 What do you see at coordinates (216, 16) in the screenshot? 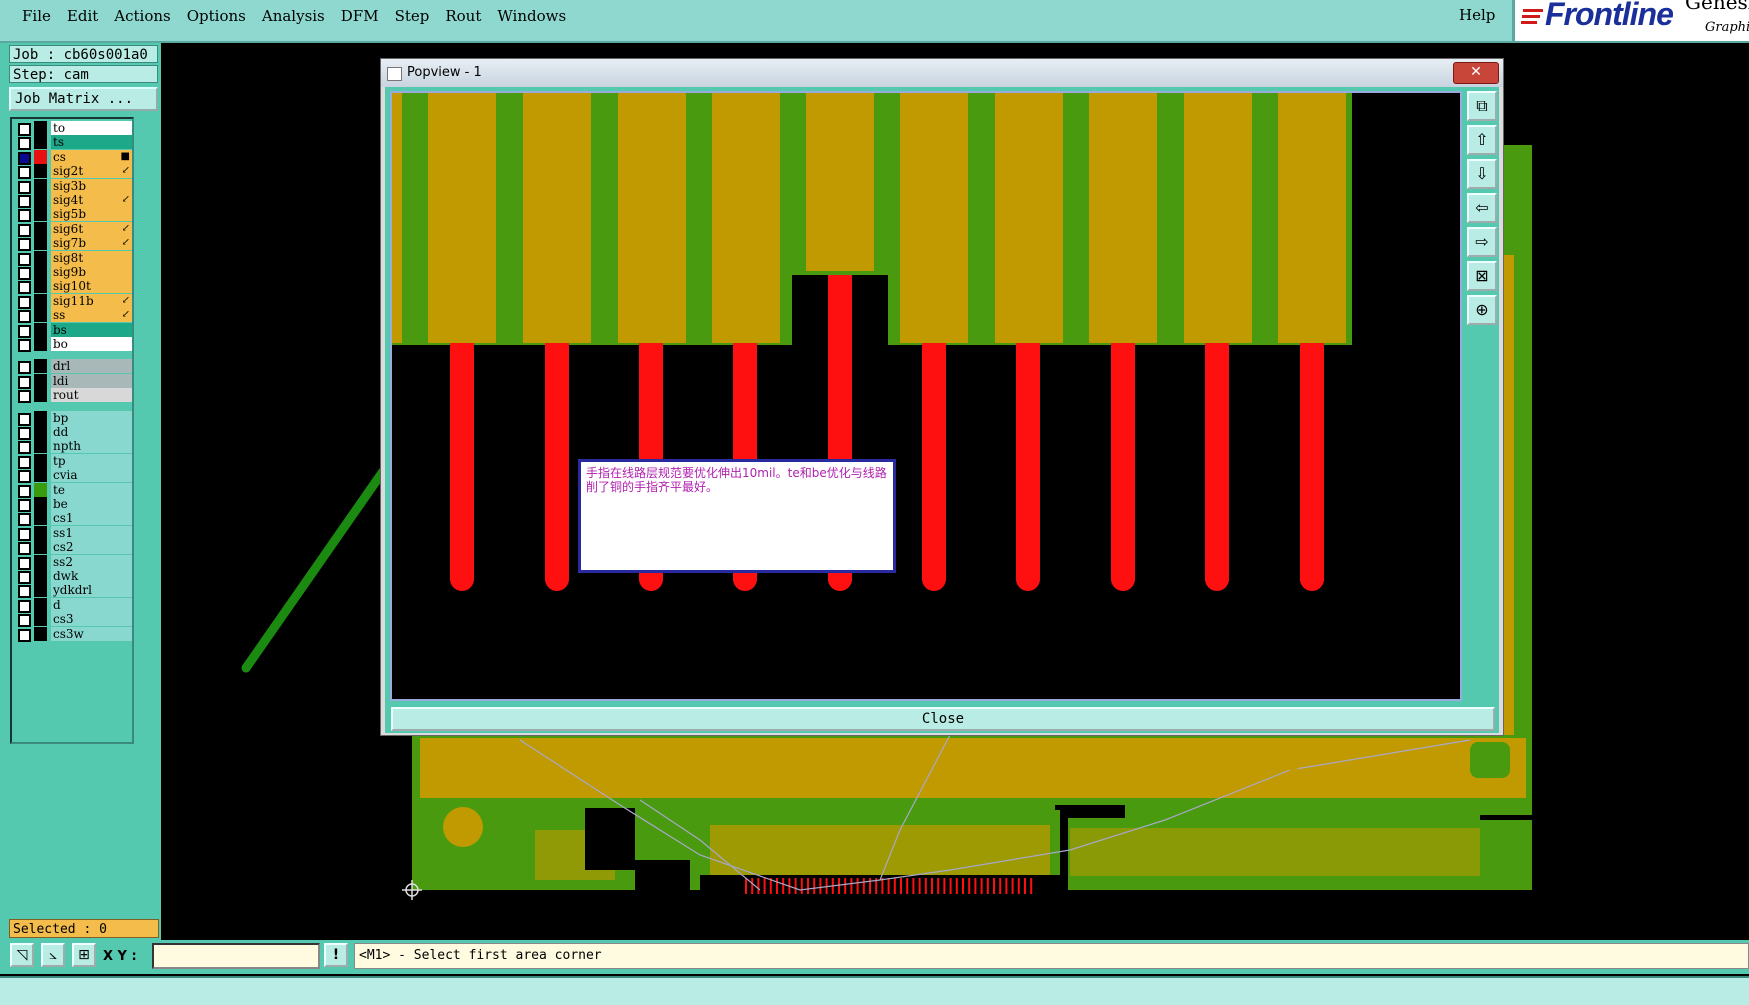
I see `menu-options: Options` at bounding box center [216, 16].